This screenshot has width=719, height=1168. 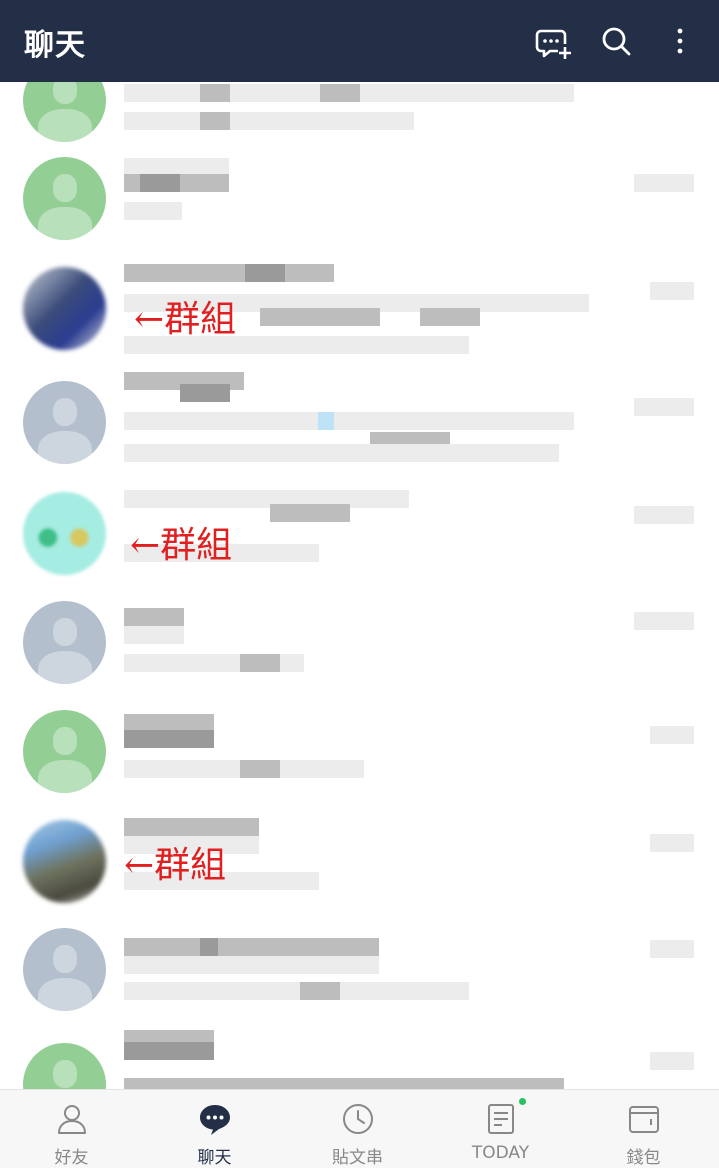 What do you see at coordinates (215, 1120) in the screenshot?
I see `chat-icon` at bounding box center [215, 1120].